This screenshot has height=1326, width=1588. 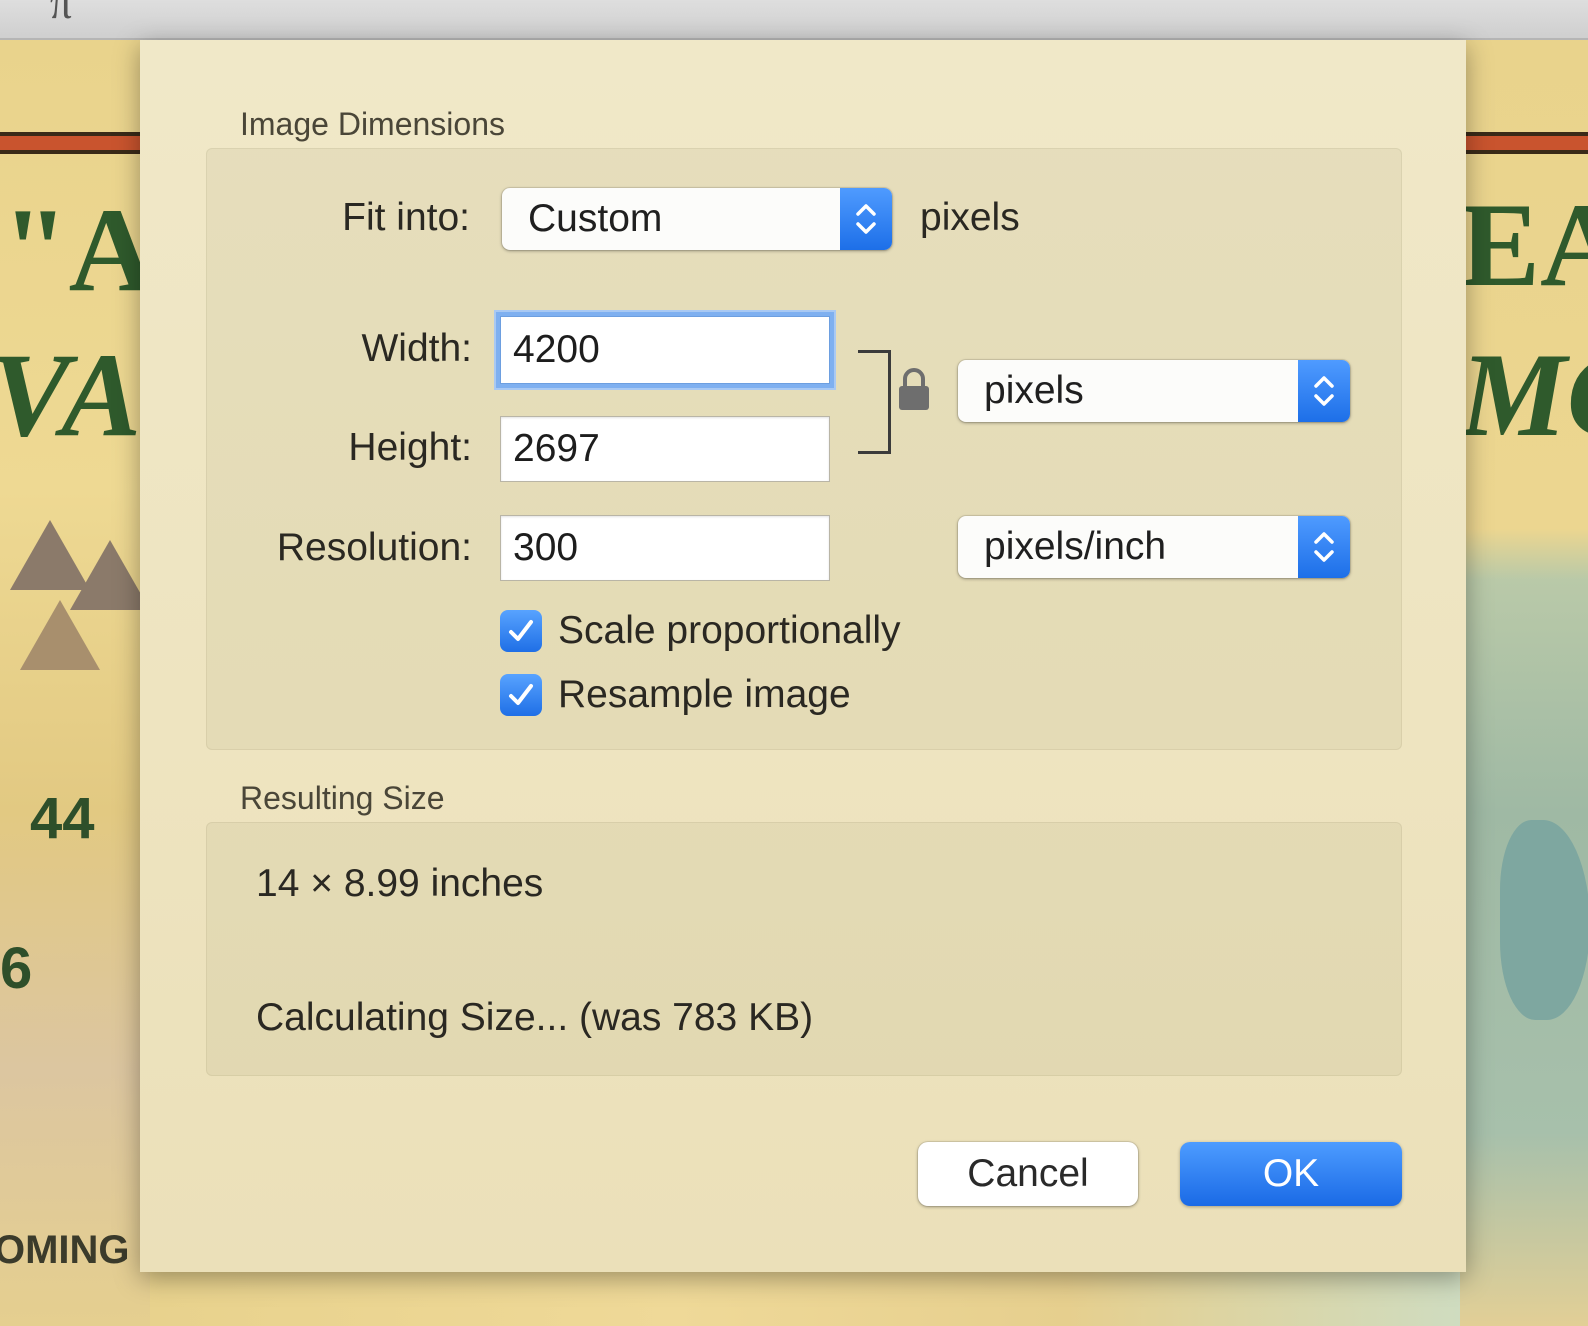 What do you see at coordinates (1034, 390) in the screenshot?
I see `size-unit-value: pixels` at bounding box center [1034, 390].